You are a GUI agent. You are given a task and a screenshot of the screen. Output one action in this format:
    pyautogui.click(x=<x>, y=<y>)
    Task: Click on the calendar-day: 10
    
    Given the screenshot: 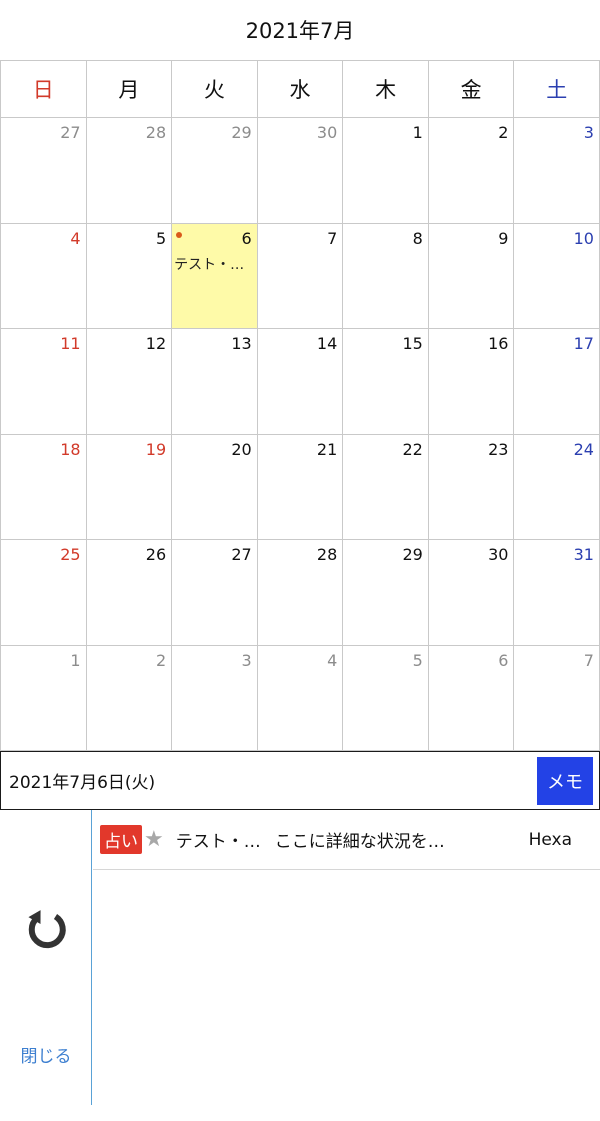 What is the action you would take?
    pyautogui.click(x=557, y=276)
    